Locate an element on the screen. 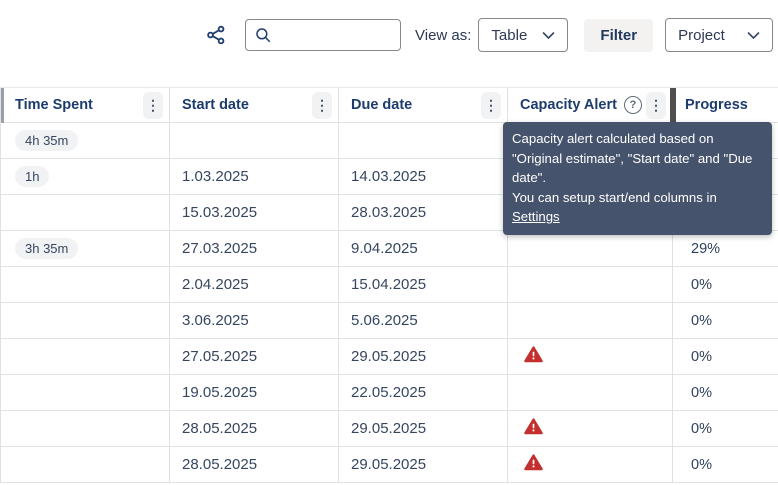 This screenshot has height=485, width=778. column-label: Start date is located at coordinates (215, 105).